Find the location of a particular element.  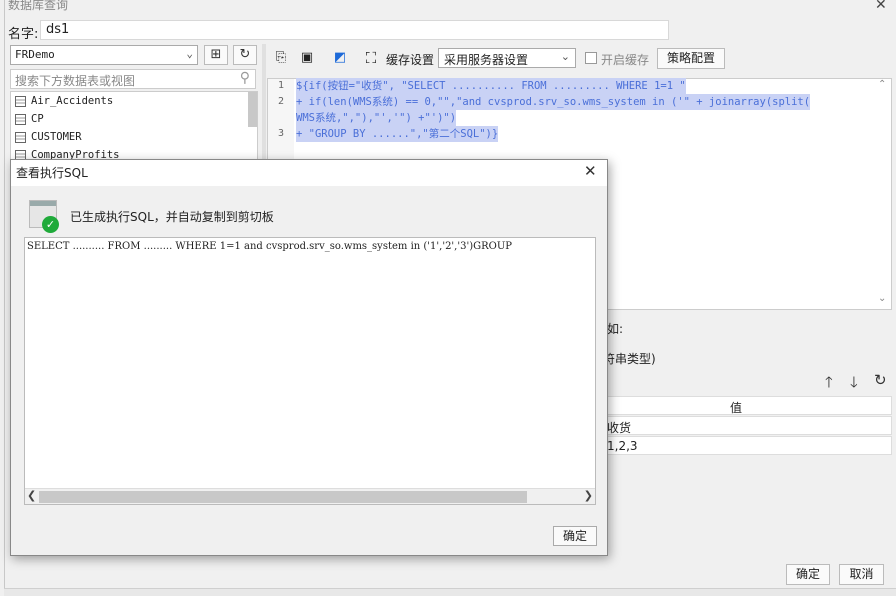

param-value-cell: 1,2,3 is located at coordinates (729, 445).